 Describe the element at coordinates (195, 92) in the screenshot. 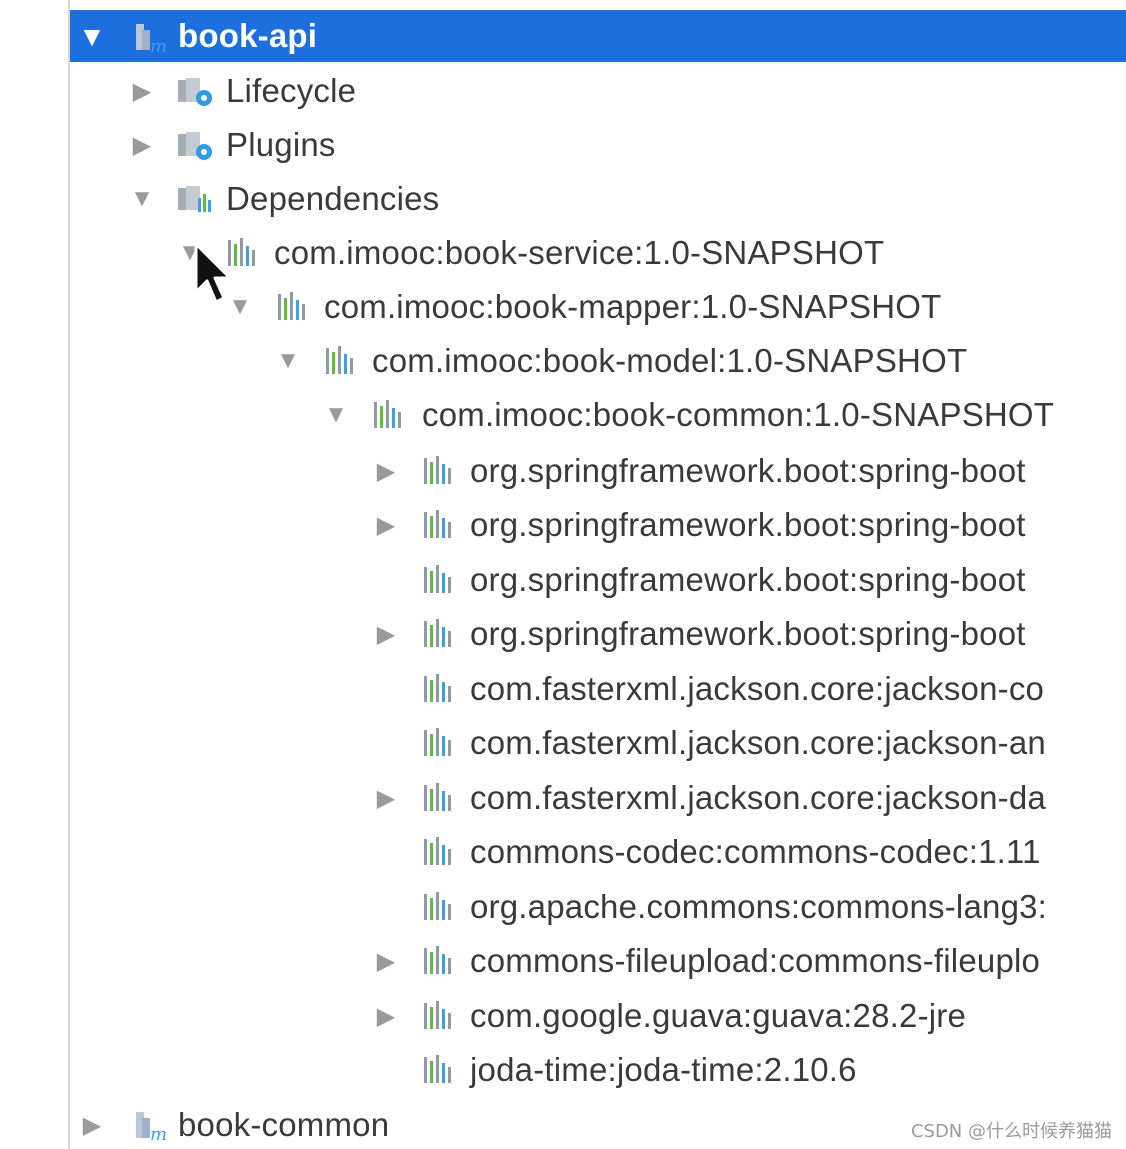

I see `lifecycle-folder-icon` at that location.